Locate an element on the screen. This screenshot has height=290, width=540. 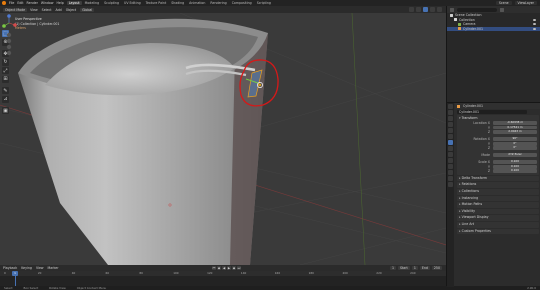
workspace-tab-compositing: Compositing is located at coordinates (242, 3).